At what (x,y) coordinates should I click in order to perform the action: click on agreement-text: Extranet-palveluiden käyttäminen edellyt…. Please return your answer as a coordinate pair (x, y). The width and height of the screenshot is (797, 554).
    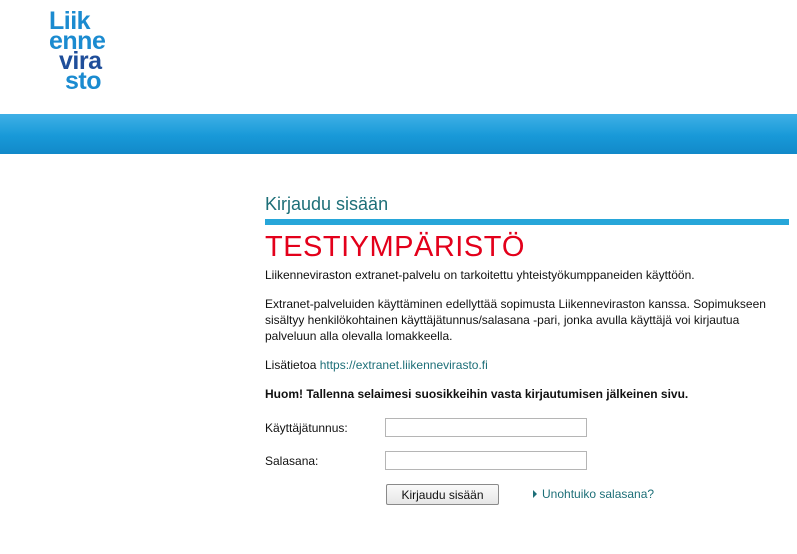
    Looking at the image, I should click on (515, 320).